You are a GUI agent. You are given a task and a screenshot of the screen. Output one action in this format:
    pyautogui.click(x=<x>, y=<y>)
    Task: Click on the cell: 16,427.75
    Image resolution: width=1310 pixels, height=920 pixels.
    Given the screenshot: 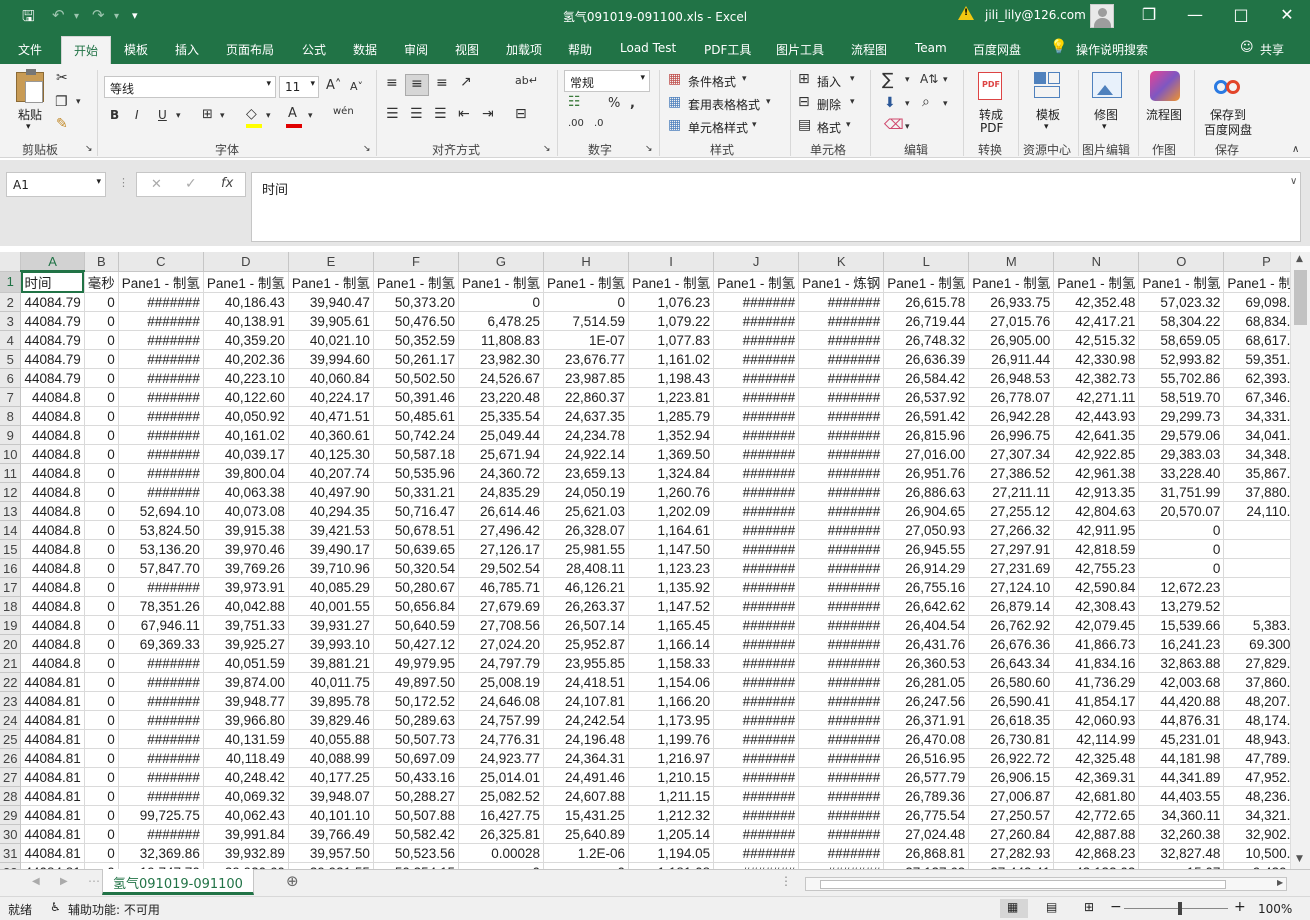 What is the action you would take?
    pyautogui.click(x=501, y=815)
    